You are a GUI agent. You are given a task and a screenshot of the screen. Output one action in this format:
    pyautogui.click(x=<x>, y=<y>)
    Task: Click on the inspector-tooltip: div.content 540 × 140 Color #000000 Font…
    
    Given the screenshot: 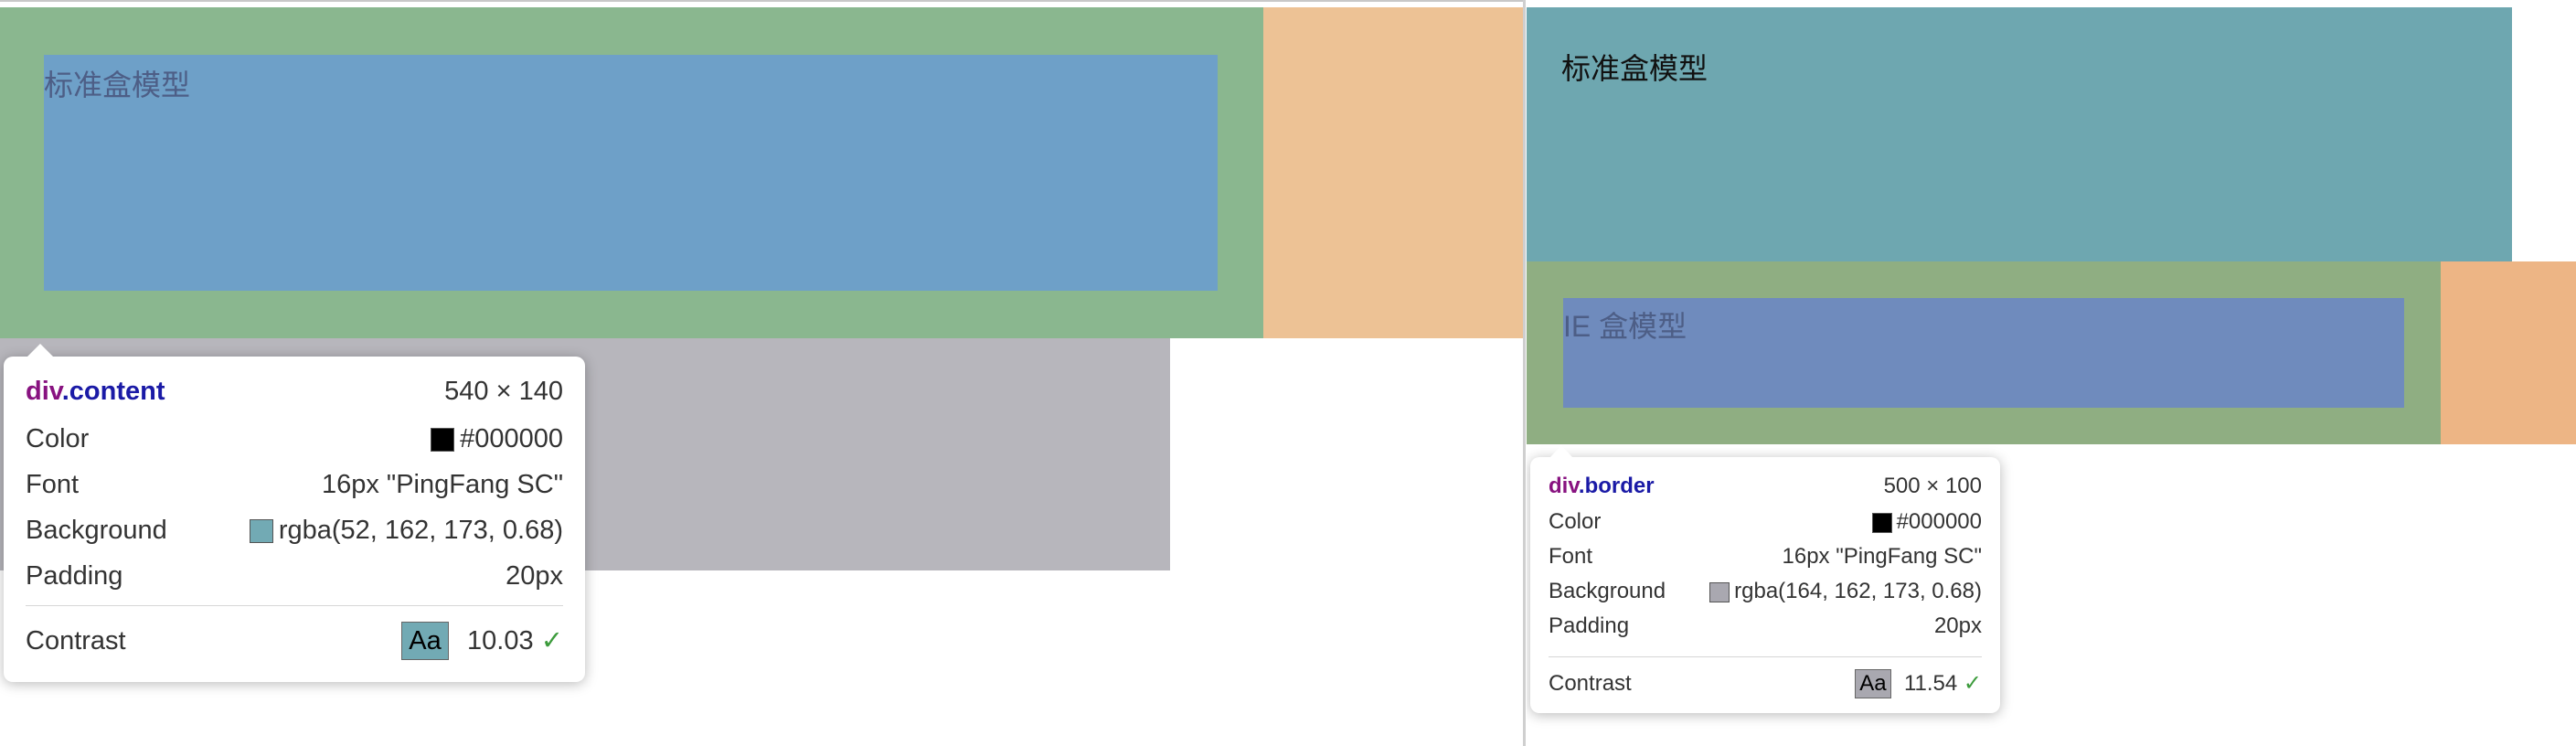 What is the action you would take?
    pyautogui.click(x=294, y=513)
    